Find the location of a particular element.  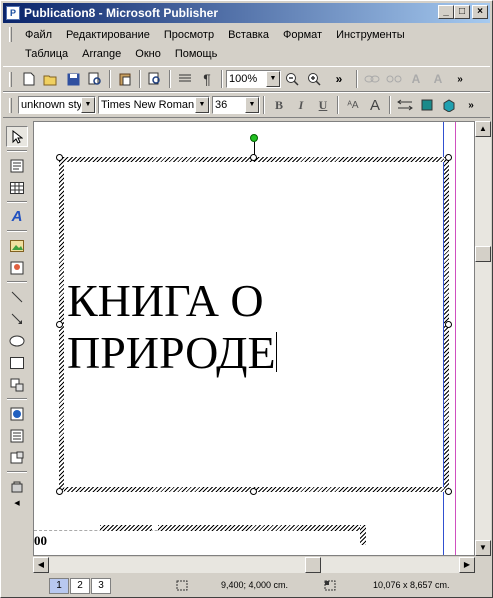

form-control-icon is located at coordinates (17, 435).